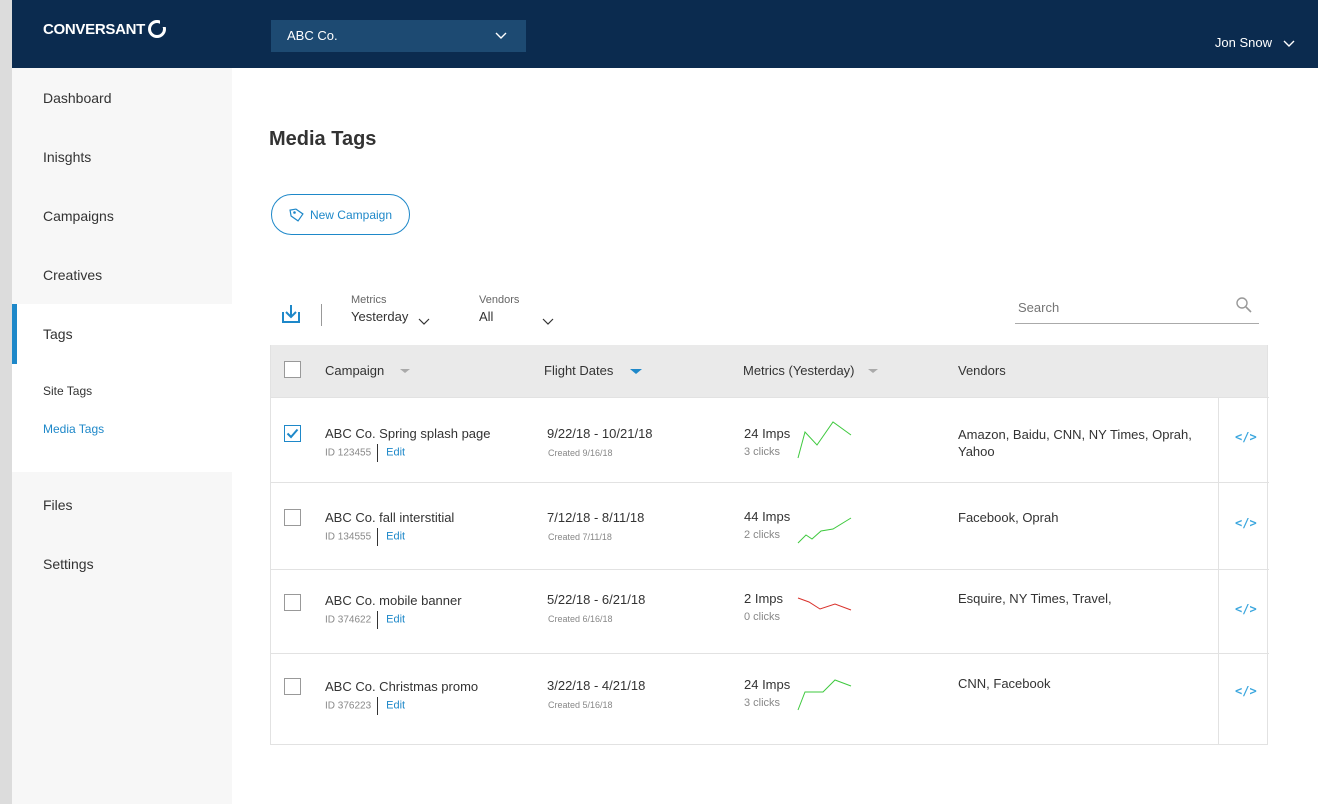 Image resolution: width=1318 pixels, height=804 pixels. Describe the element at coordinates (323, 139) in the screenshot. I see `page-title: Media Tags` at that location.